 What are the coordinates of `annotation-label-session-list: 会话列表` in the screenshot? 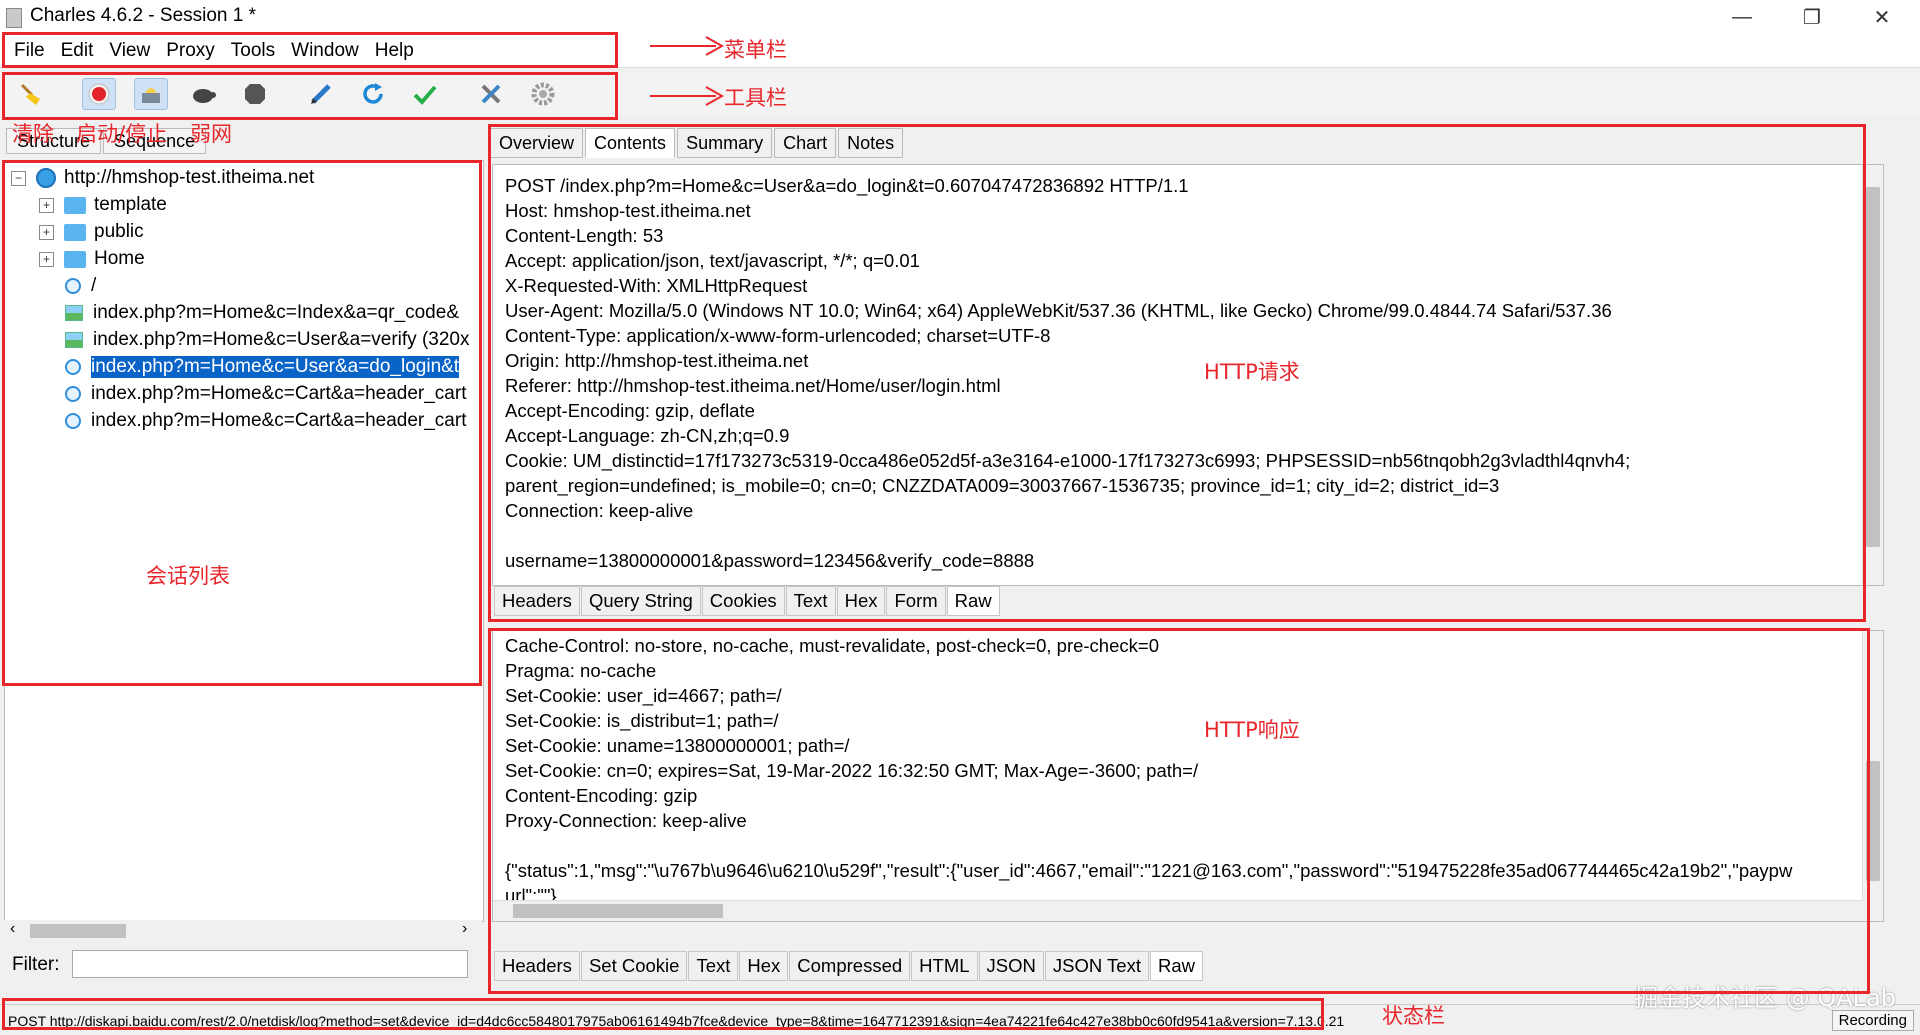 It's located at (188, 576).